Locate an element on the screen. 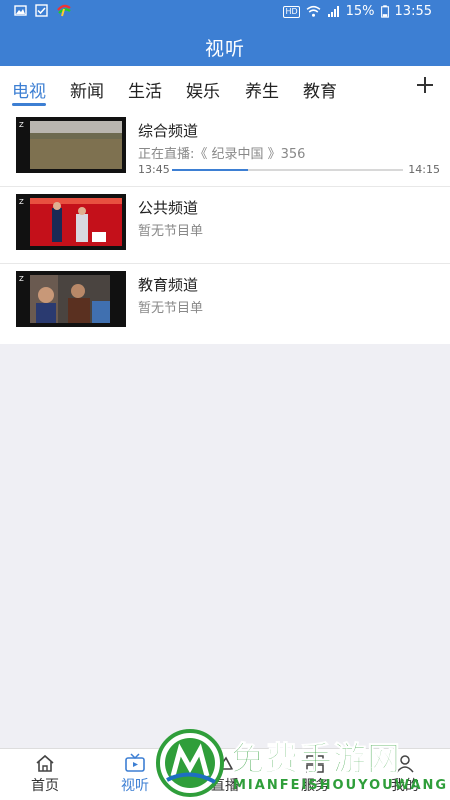 This screenshot has width=450, height=800. tab-entertainment: 娱乐 is located at coordinates (203, 89).